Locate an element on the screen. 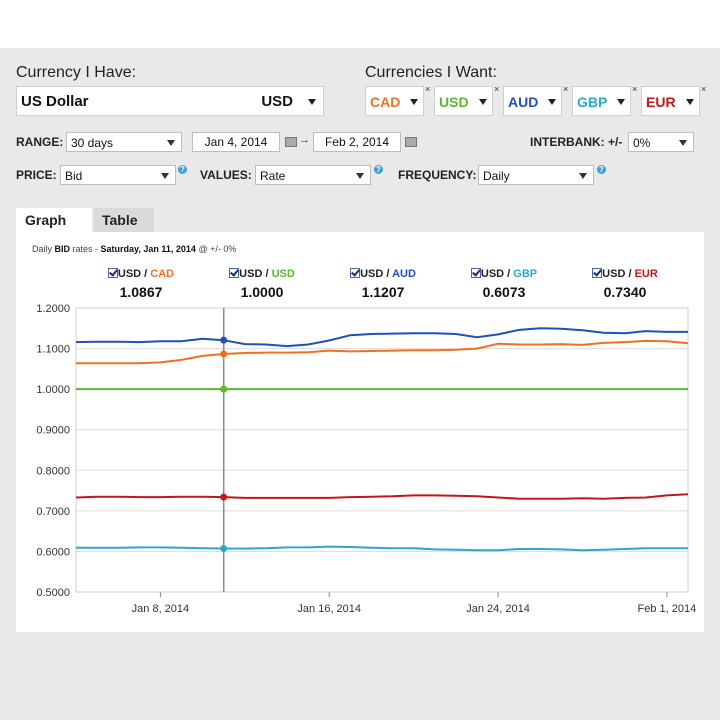  x-tick-label: Jan 8, 2014 is located at coordinates (161, 609).